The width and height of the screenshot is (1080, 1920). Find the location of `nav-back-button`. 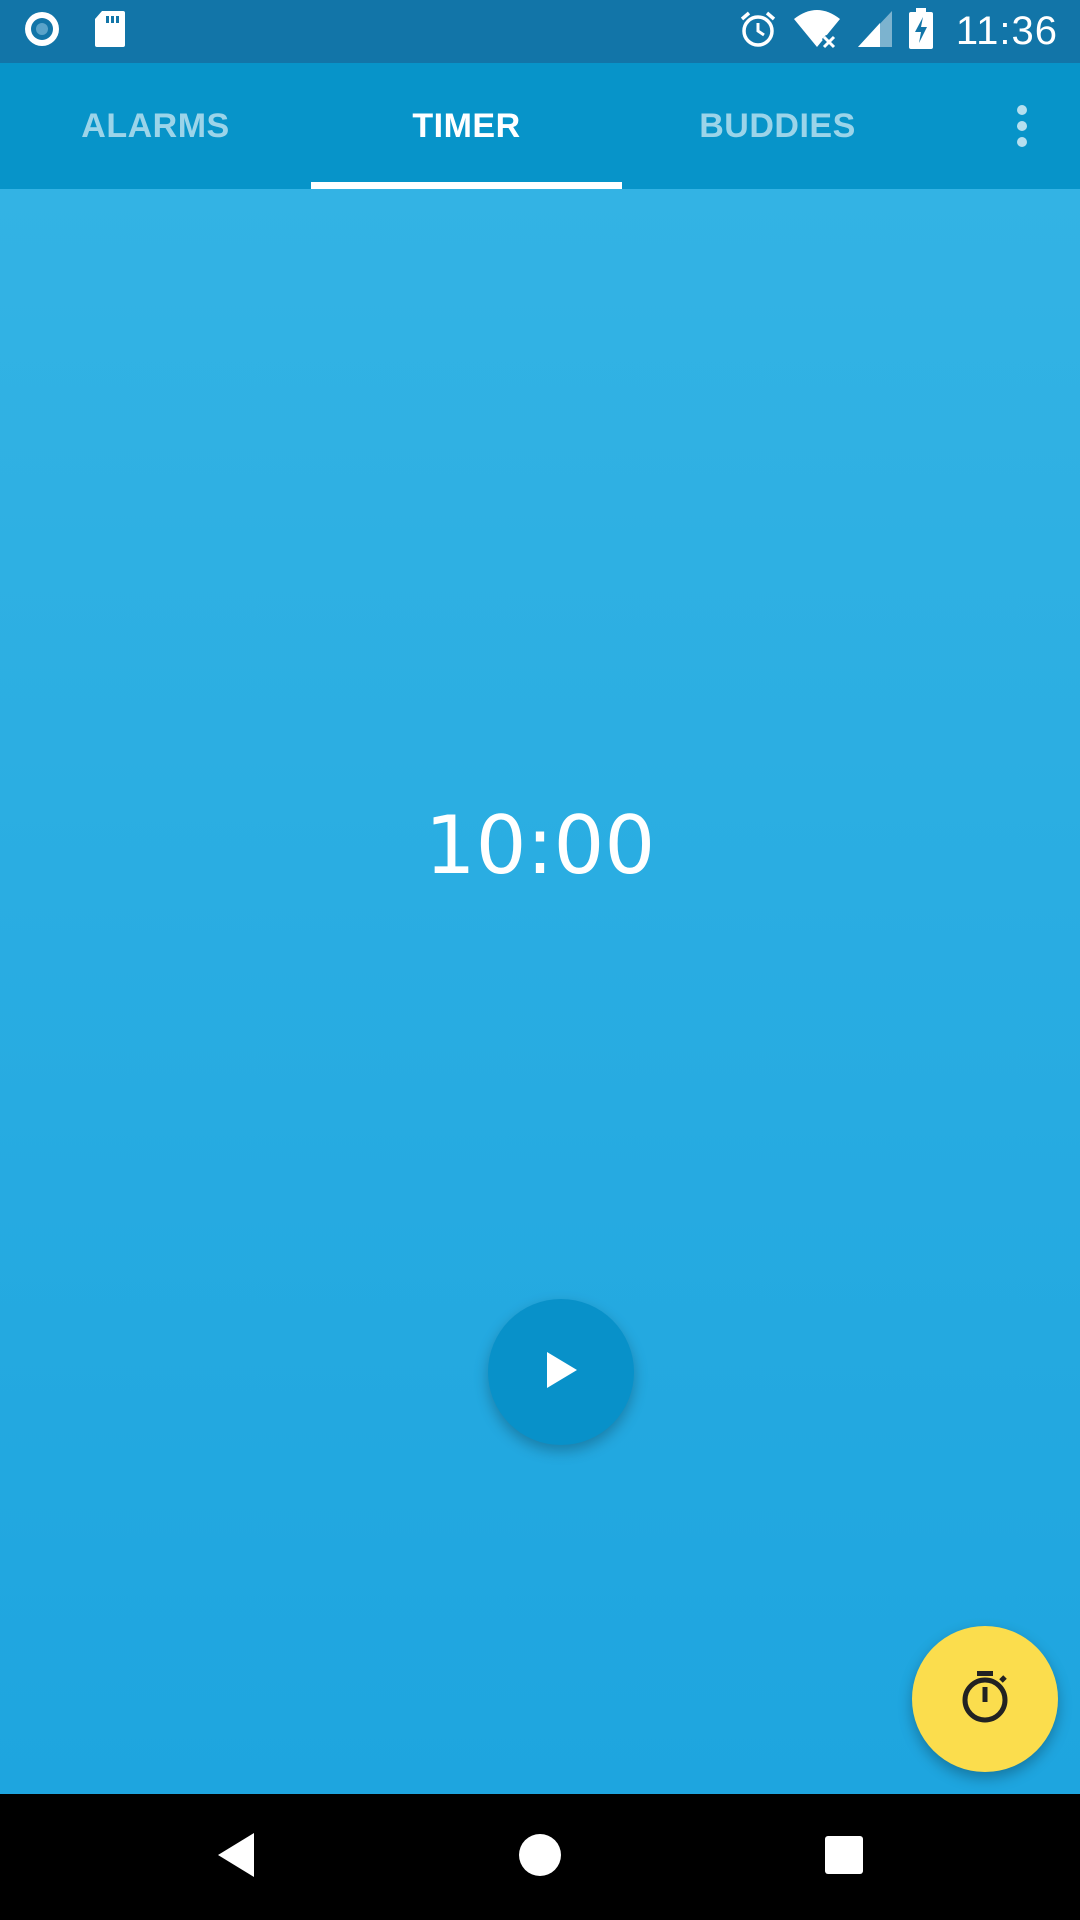

nav-back-button is located at coordinates (236, 1857).